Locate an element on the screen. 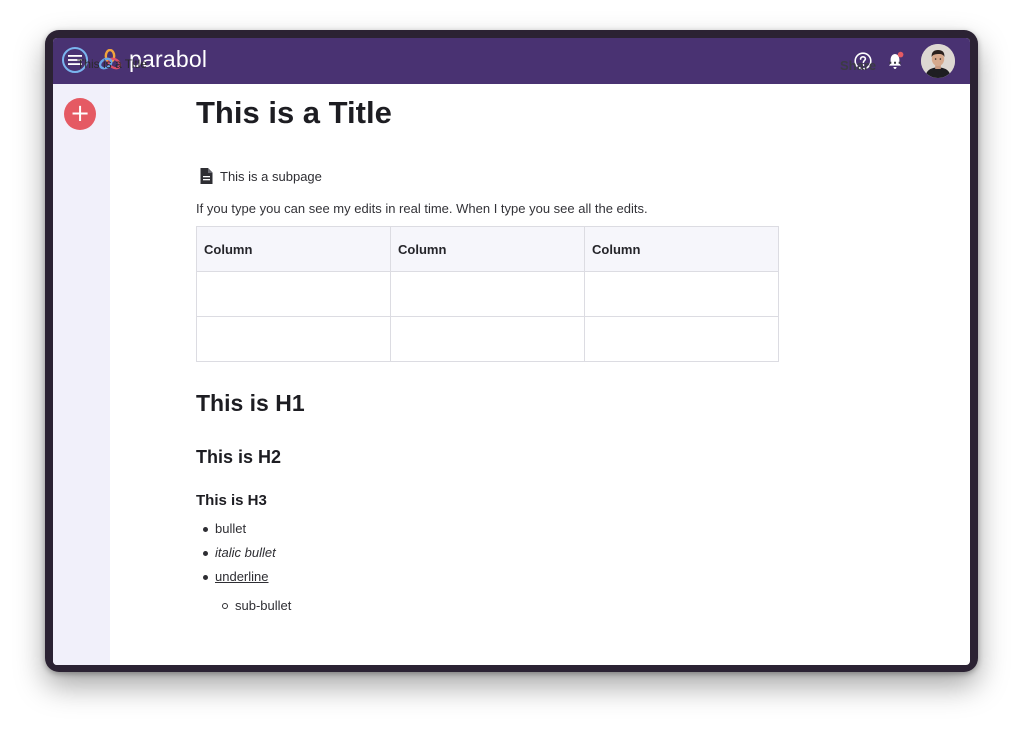 Image resolution: width=1024 pixels, height=733 pixels. heading-h1: This is H1 is located at coordinates (250, 403).